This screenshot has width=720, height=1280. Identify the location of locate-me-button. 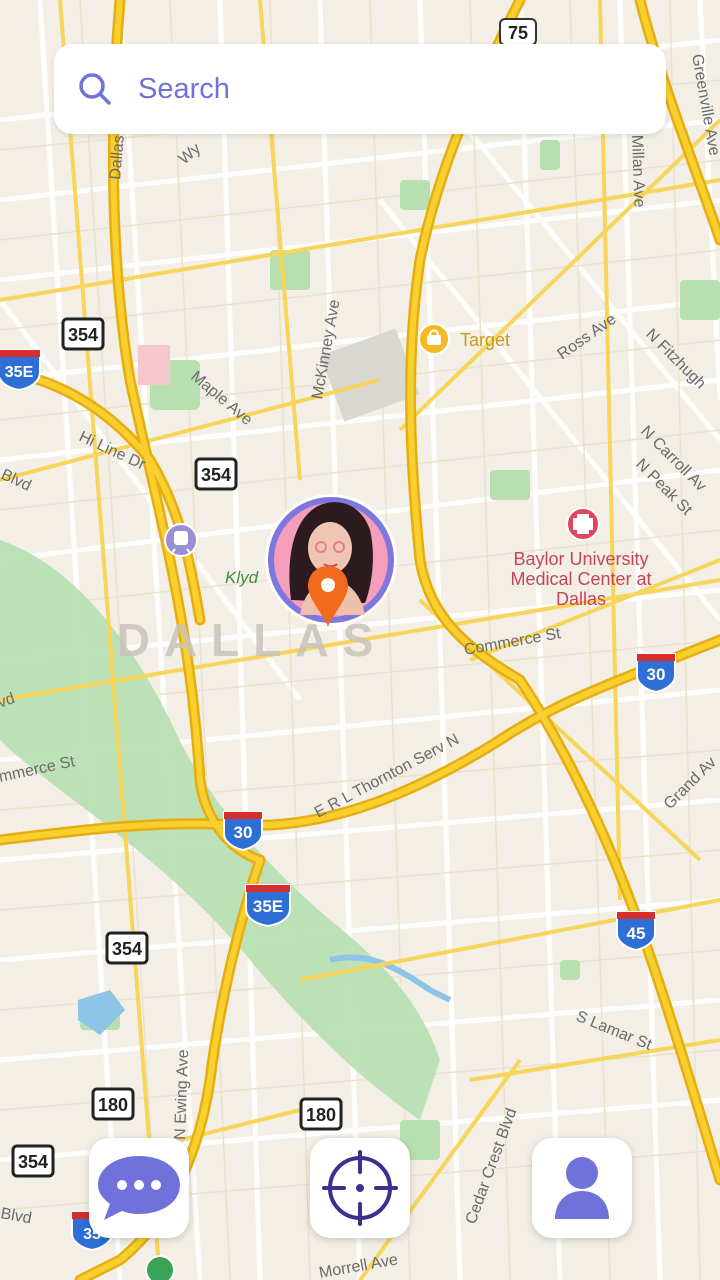
(360, 1188).